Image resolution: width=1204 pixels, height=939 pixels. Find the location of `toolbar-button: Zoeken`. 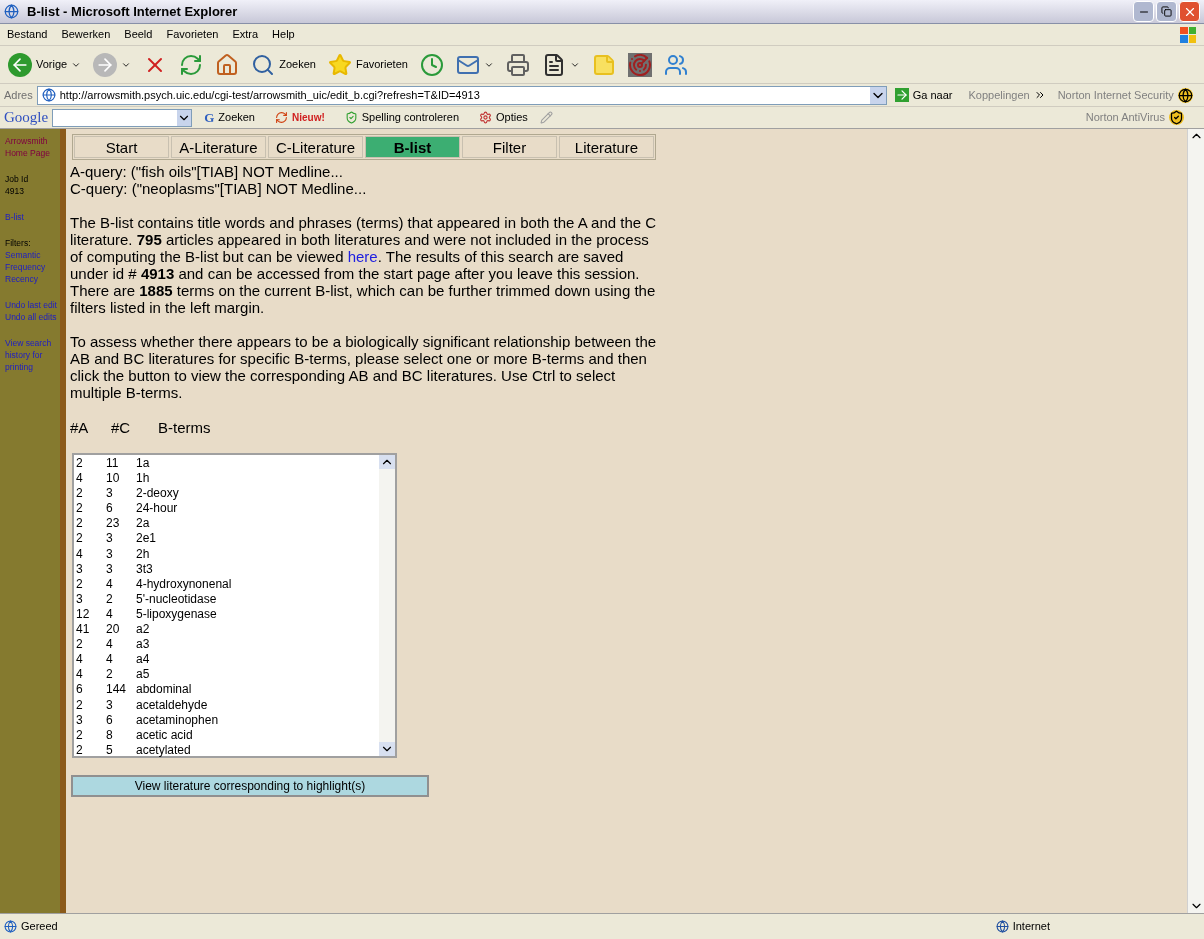

toolbar-button: Zoeken is located at coordinates (283, 64).